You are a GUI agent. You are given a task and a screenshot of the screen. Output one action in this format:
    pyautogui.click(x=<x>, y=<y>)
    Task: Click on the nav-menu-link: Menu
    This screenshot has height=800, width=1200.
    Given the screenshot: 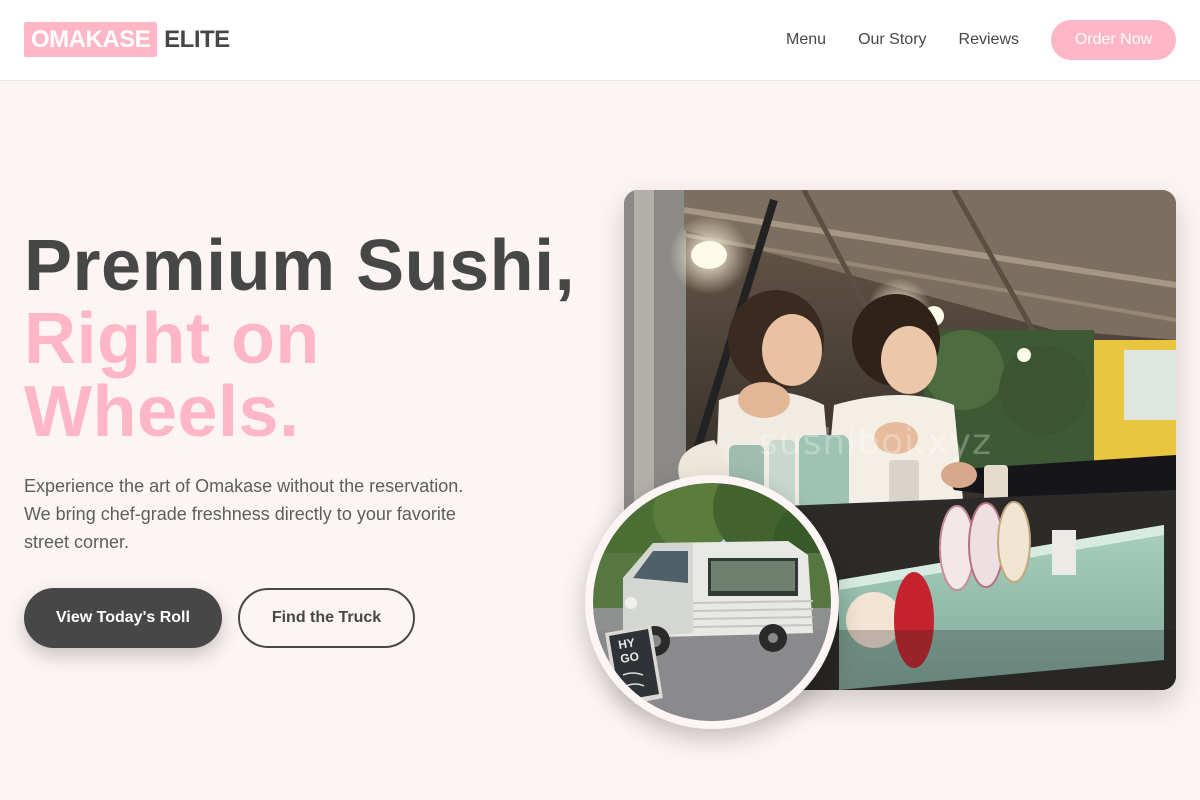 What is the action you would take?
    pyautogui.click(x=806, y=40)
    